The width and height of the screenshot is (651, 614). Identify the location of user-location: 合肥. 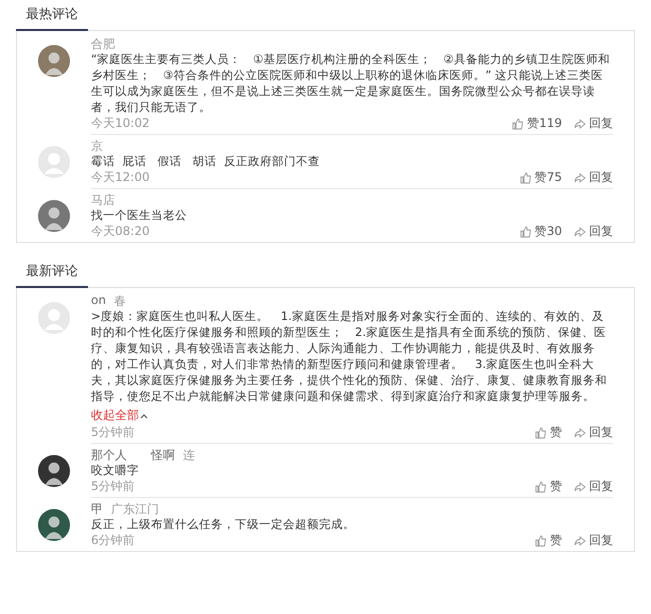
(103, 43).